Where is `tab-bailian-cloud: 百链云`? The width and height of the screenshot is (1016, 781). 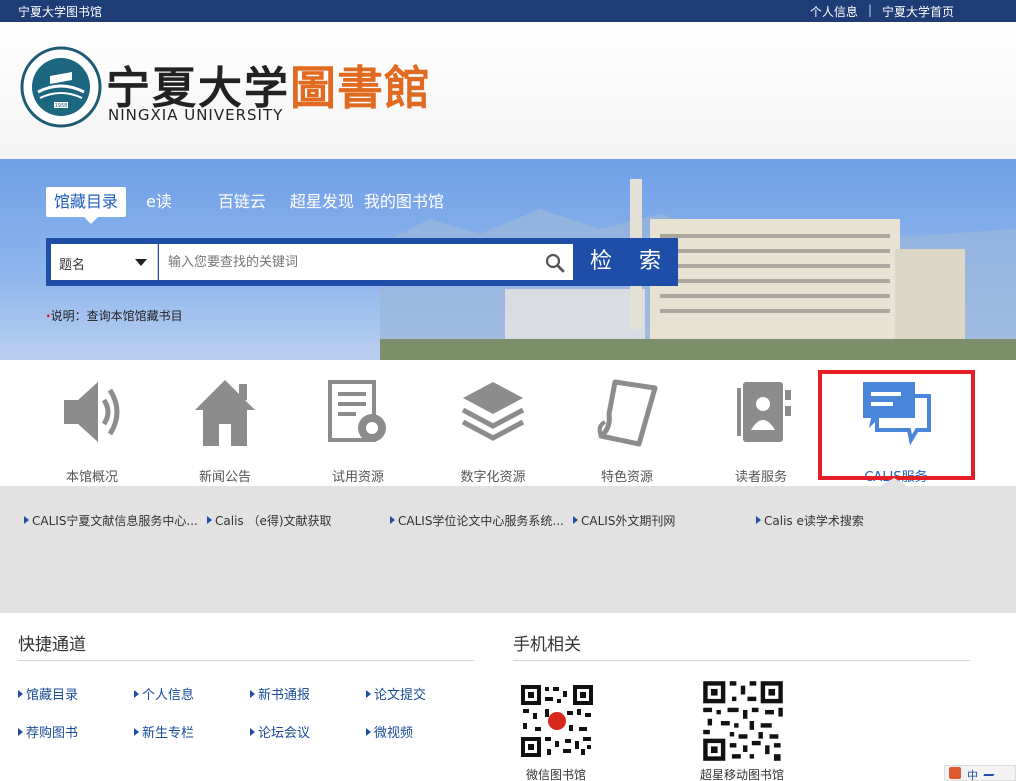 tab-bailian-cloud: 百链云 is located at coordinates (242, 202).